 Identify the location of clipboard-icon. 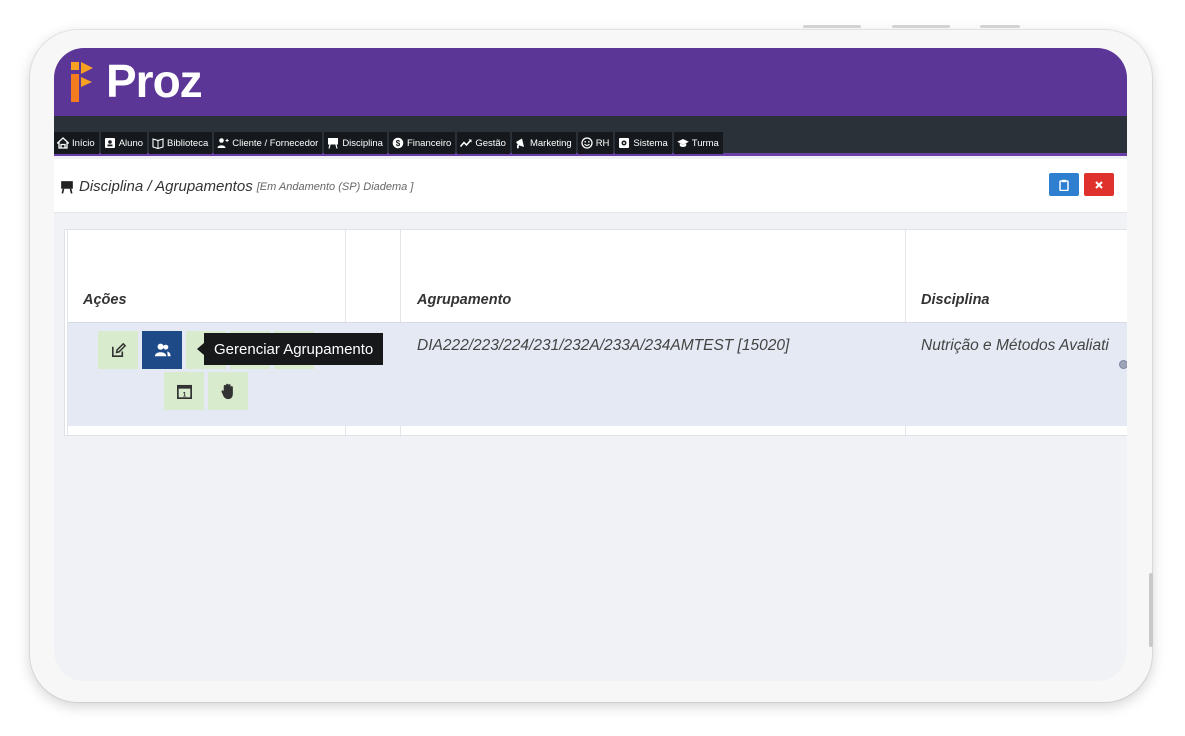
(1064, 185).